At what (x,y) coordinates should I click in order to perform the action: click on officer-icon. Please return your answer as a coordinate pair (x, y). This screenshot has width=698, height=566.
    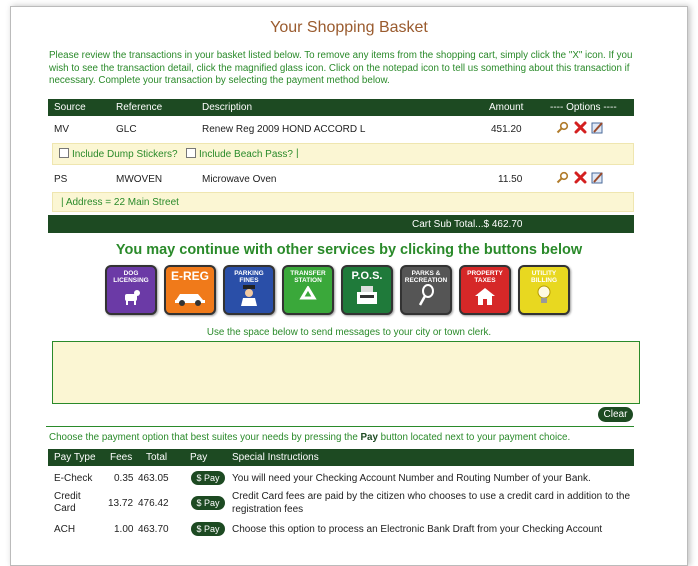
    Looking at the image, I should click on (249, 296).